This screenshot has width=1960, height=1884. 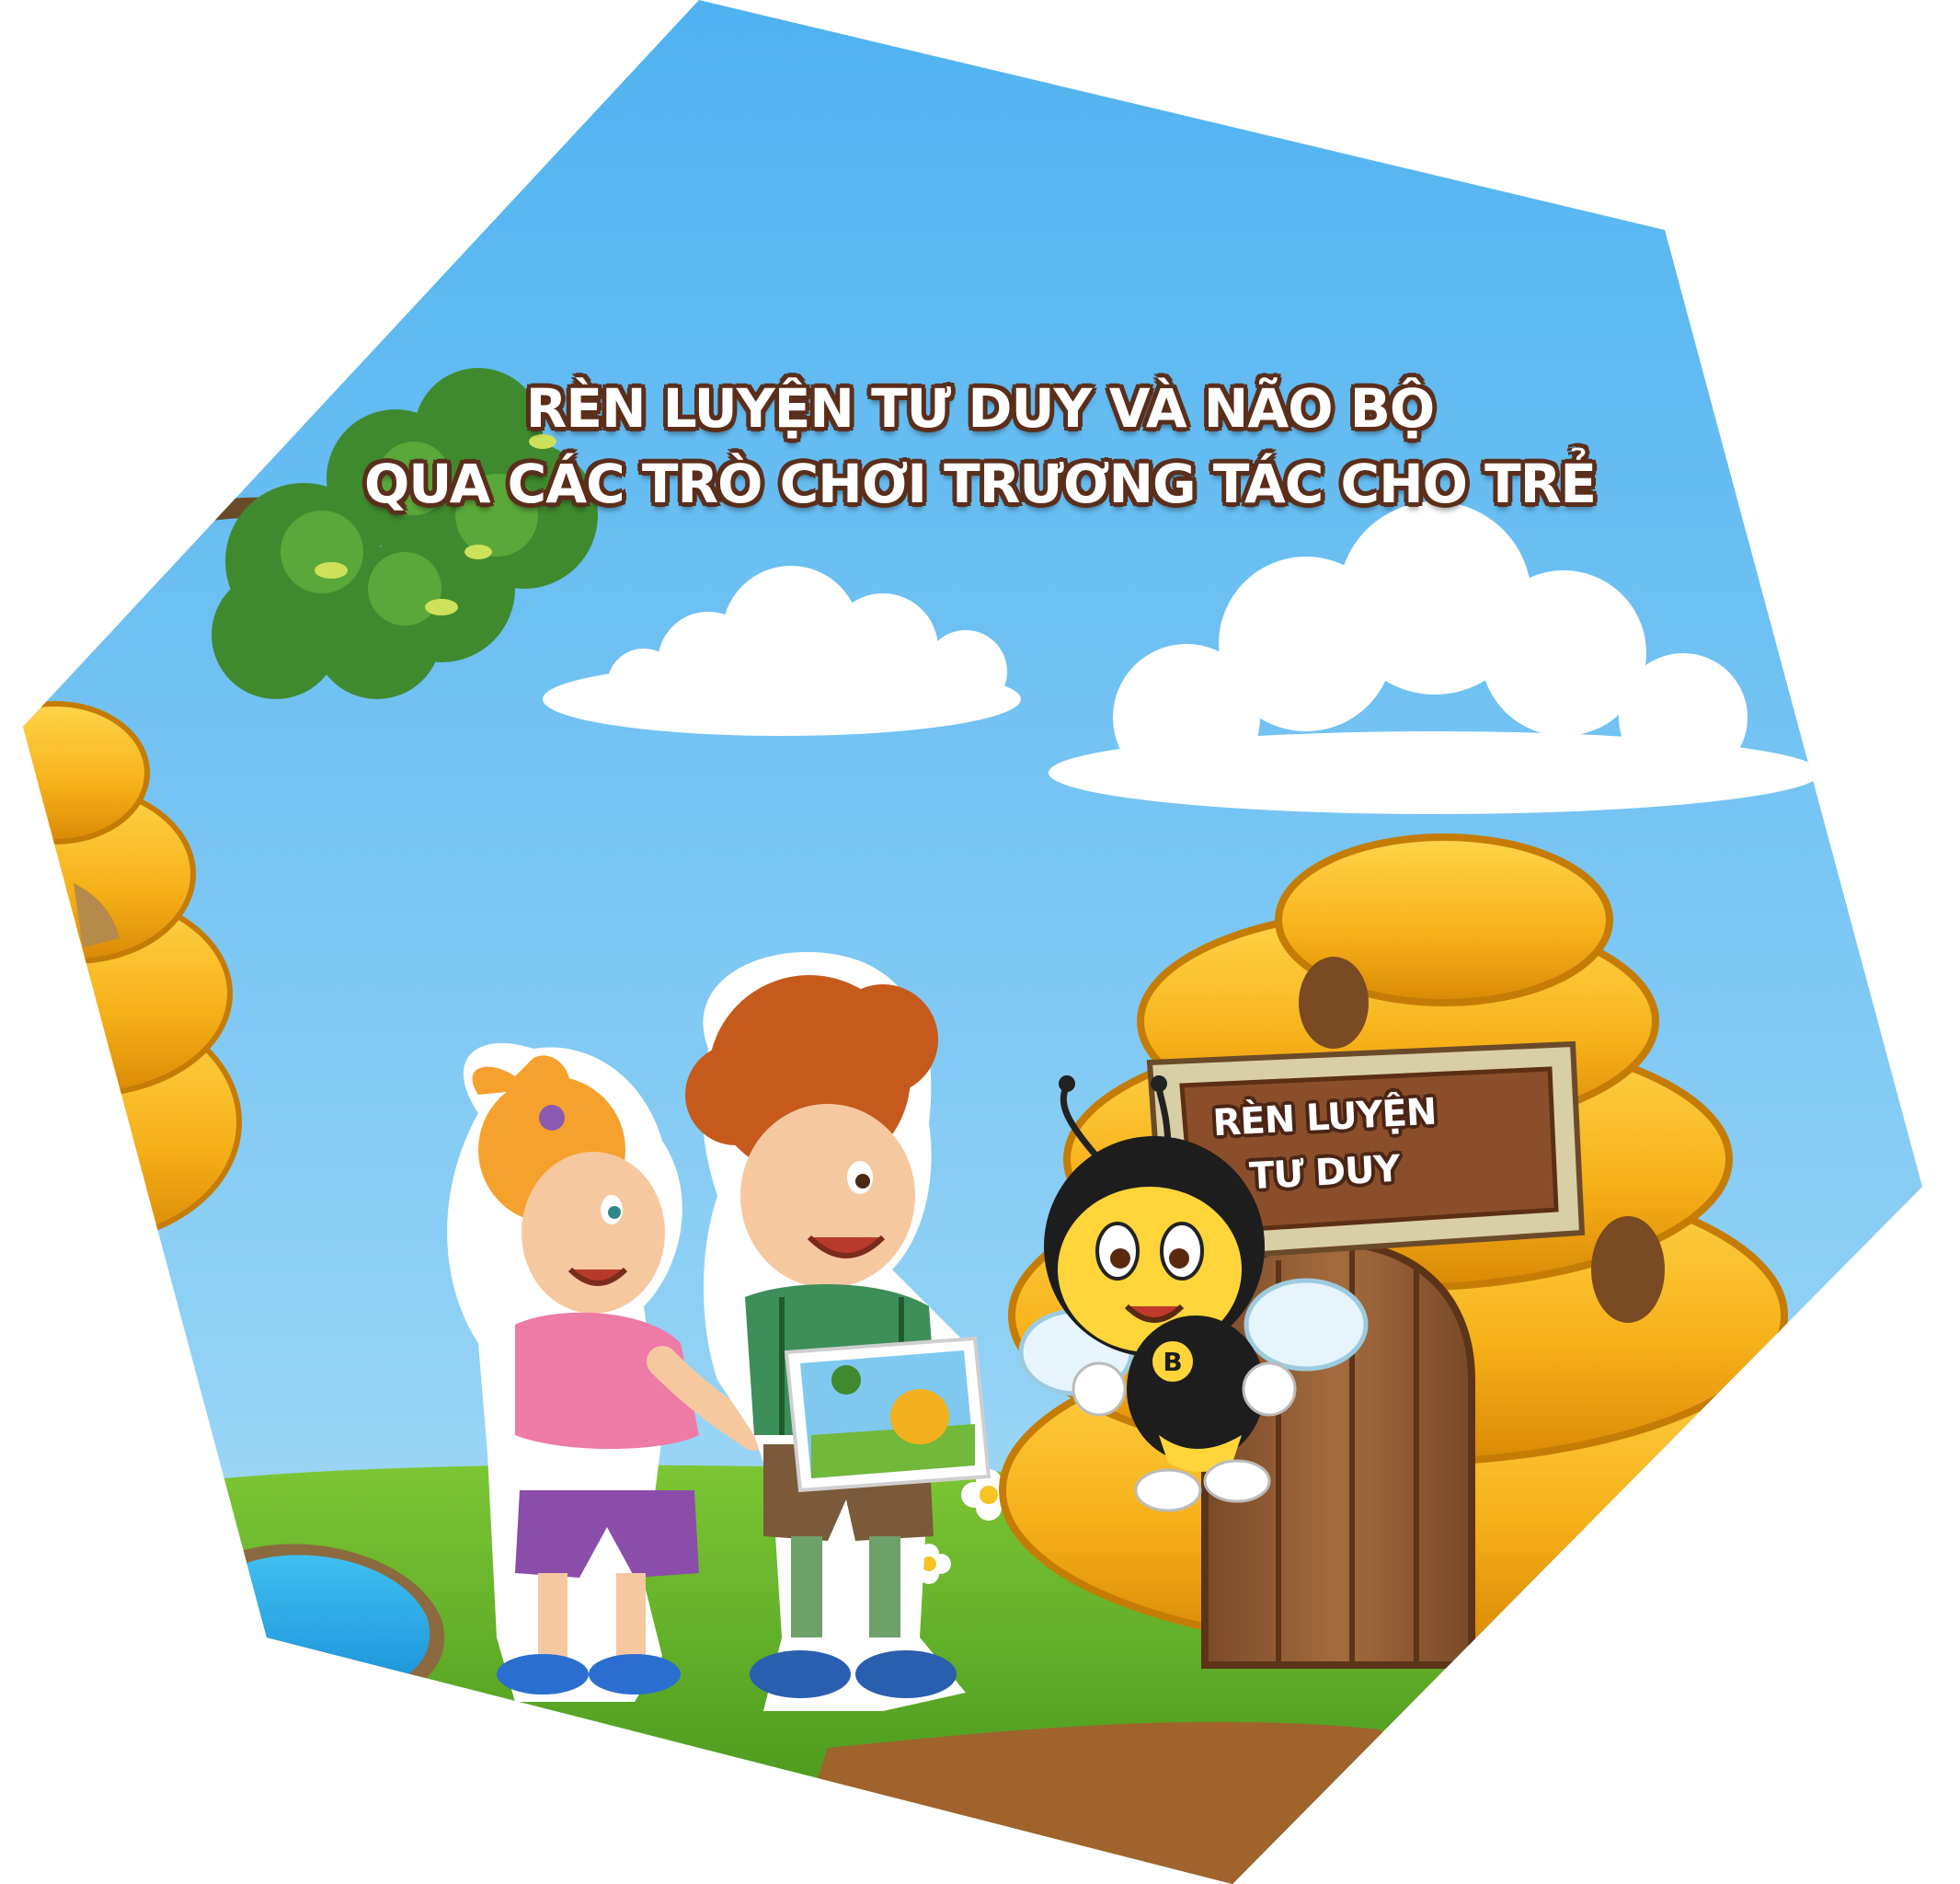 What do you see at coordinates (888, 1414) in the screenshot?
I see `tablet` at bounding box center [888, 1414].